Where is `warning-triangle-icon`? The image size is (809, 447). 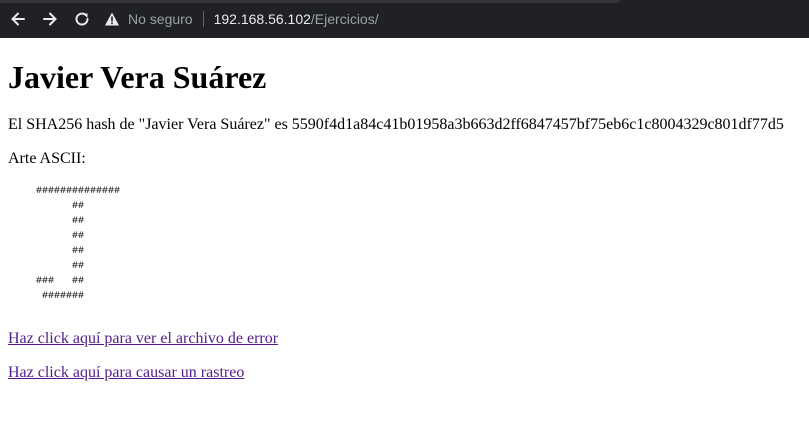
warning-triangle-icon is located at coordinates (112, 19).